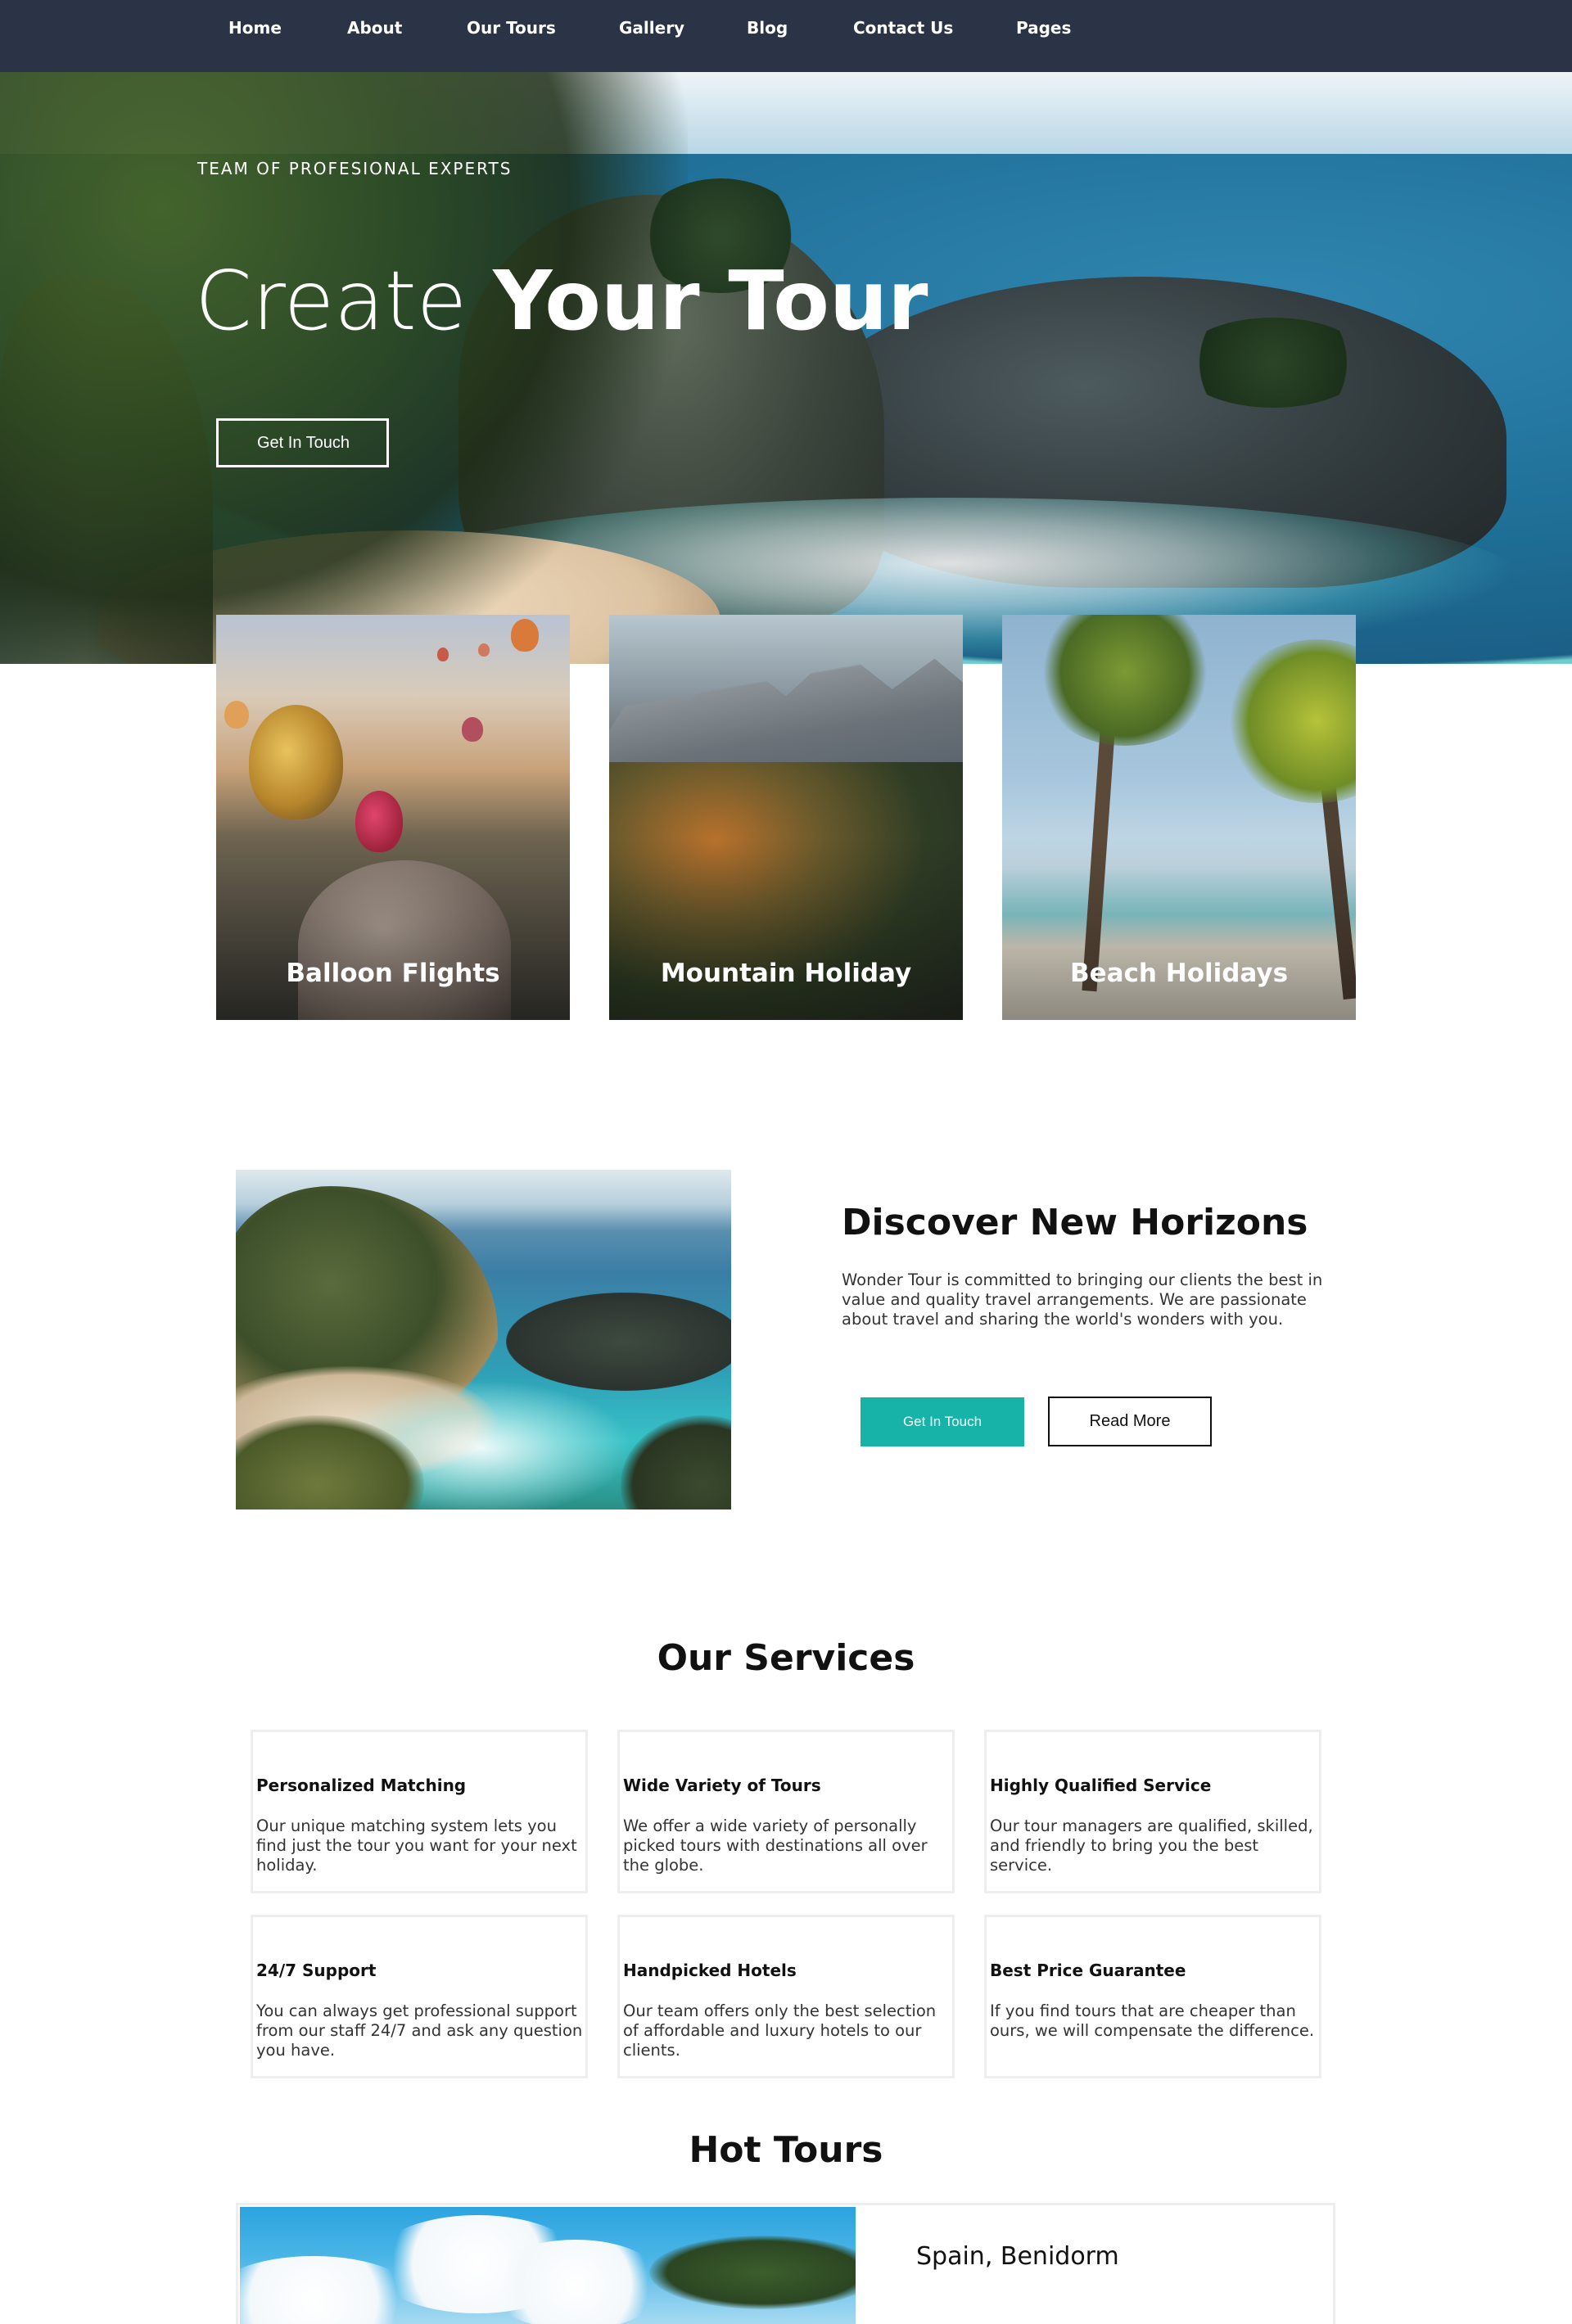  What do you see at coordinates (1130, 1421) in the screenshot?
I see `read-more-button: Read More` at bounding box center [1130, 1421].